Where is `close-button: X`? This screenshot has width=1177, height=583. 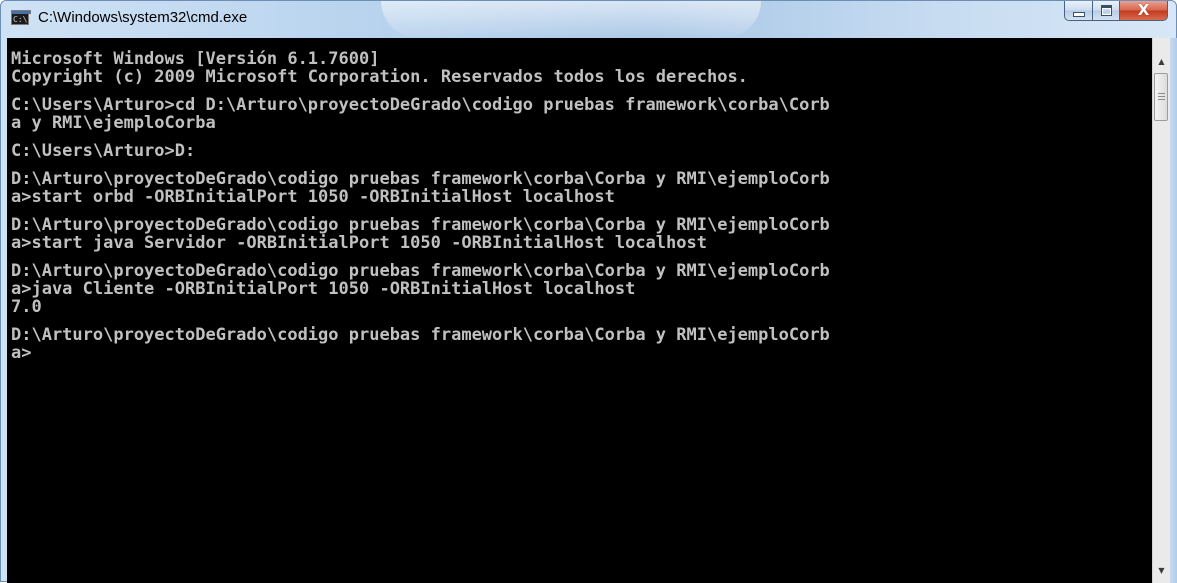 close-button: X is located at coordinates (1144, 11).